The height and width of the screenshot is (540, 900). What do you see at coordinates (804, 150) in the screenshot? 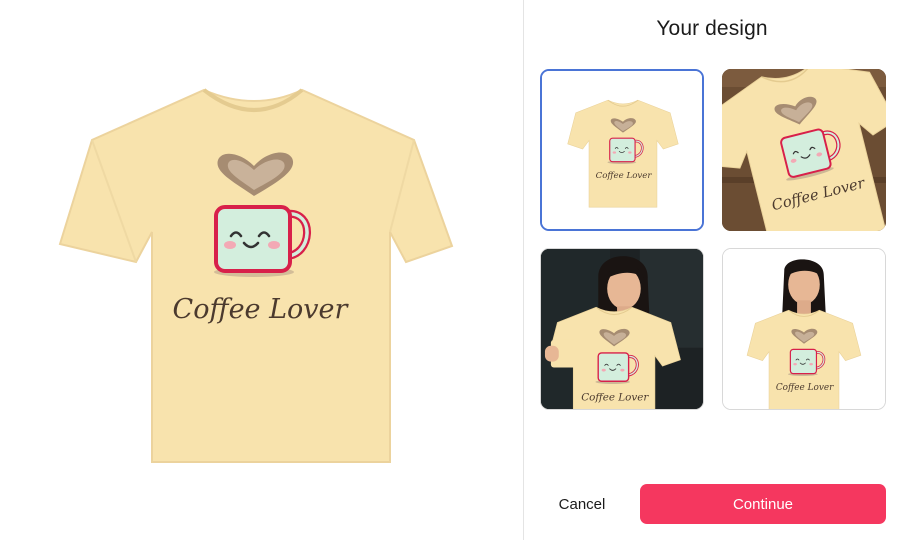
I see `thumbnail-table-mockup` at bounding box center [804, 150].